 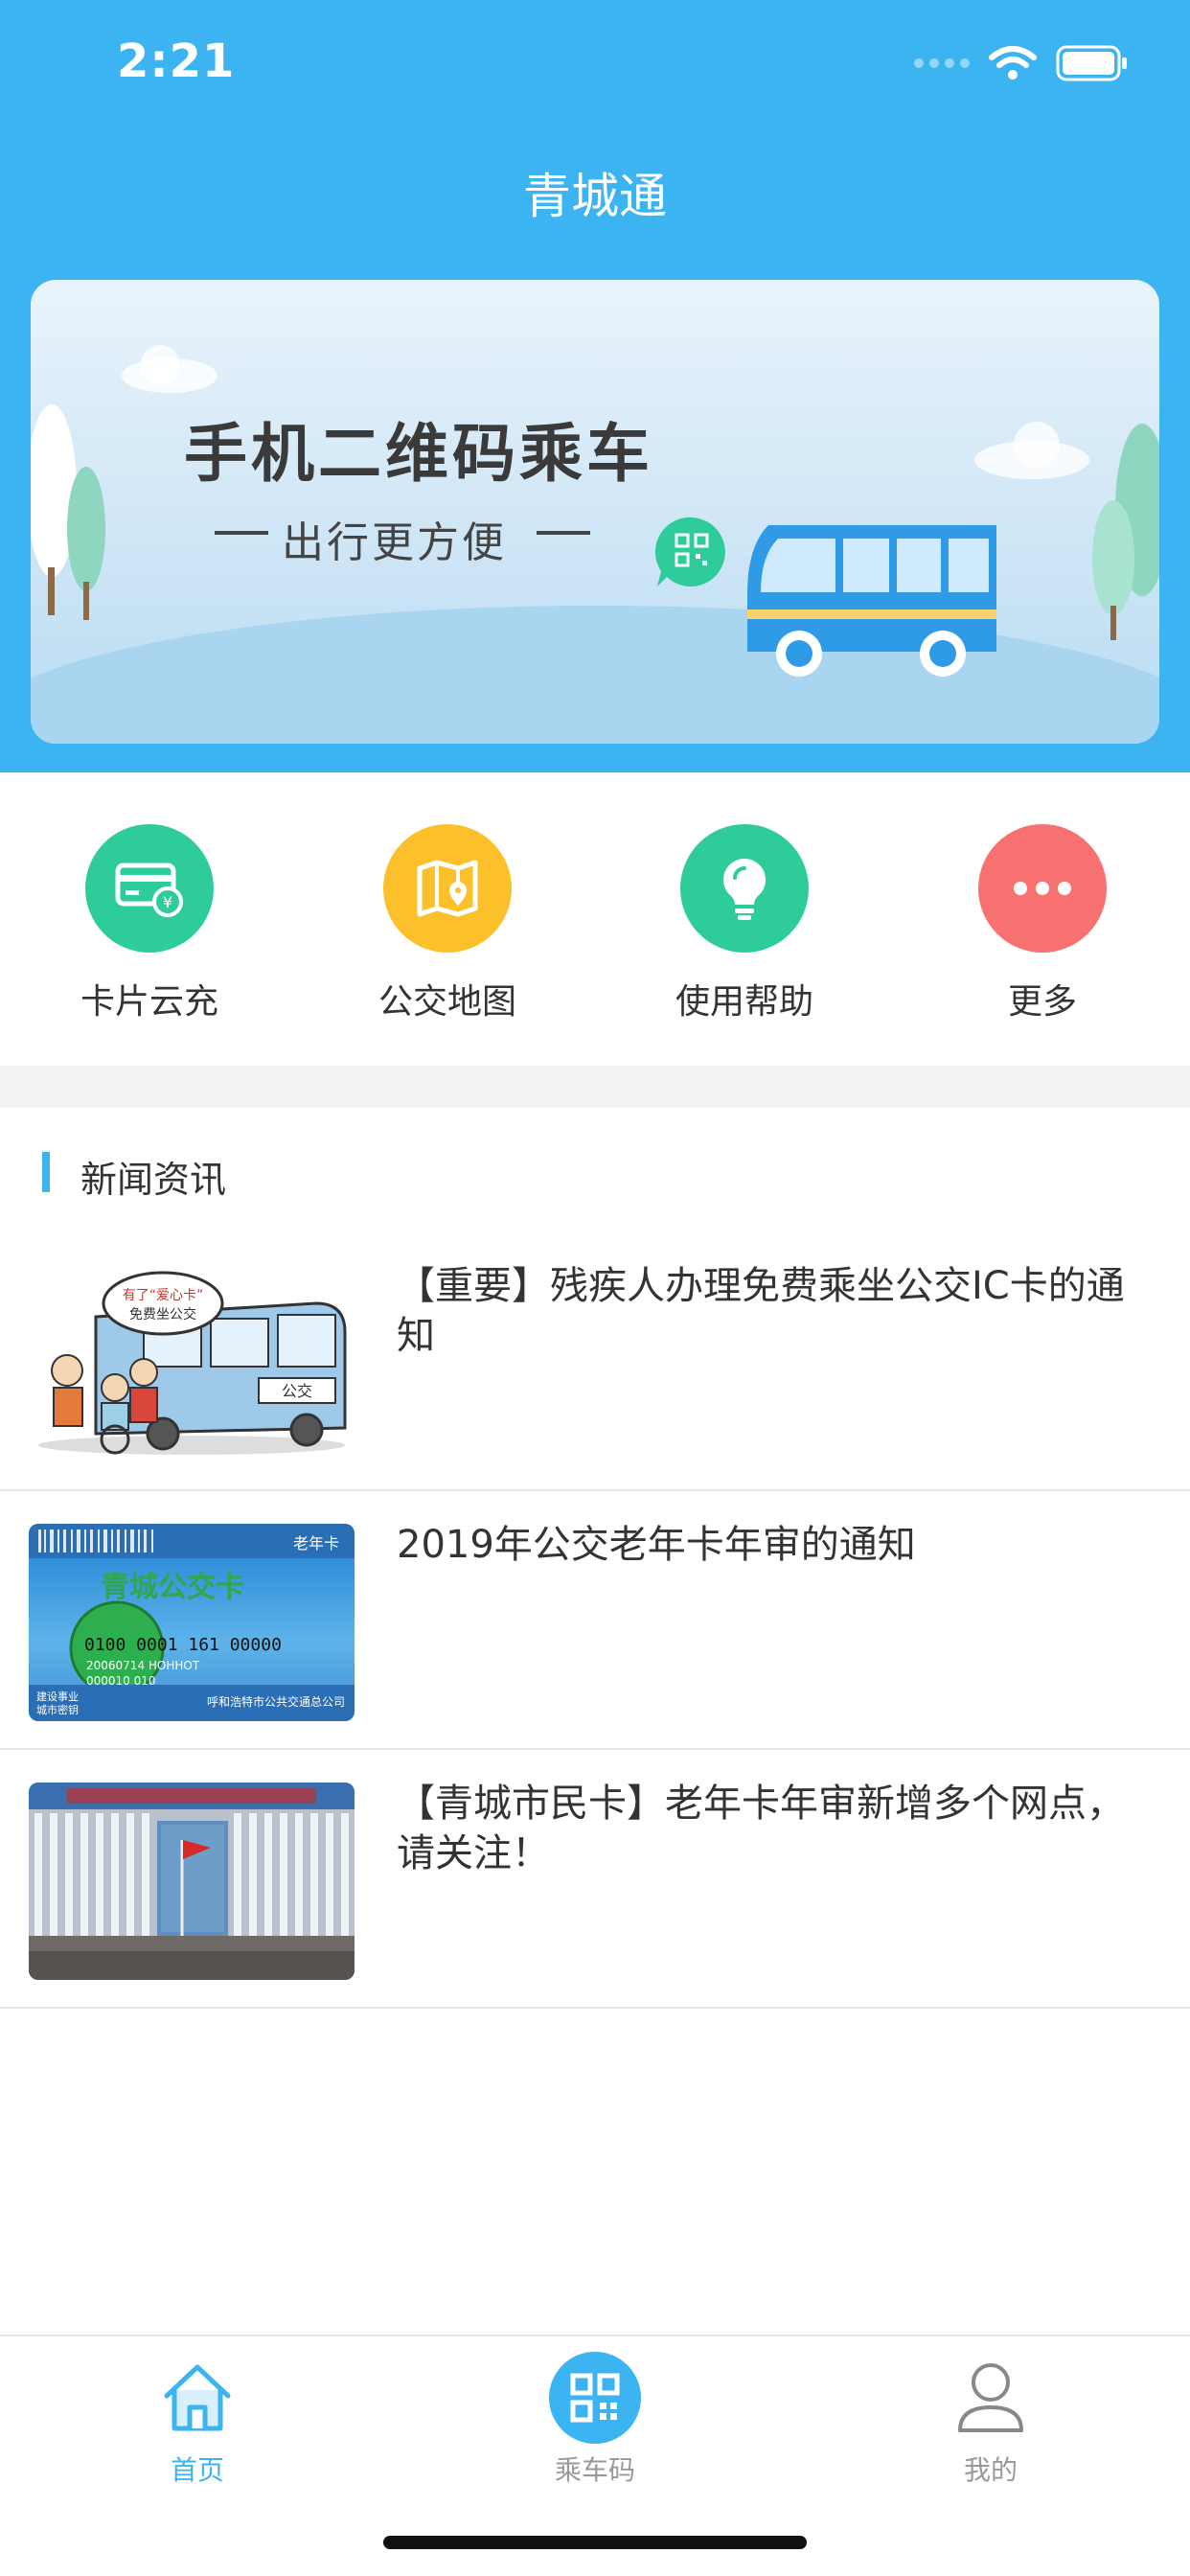 I want to click on banner-subtitle: 出行更方便, so click(x=395, y=542).